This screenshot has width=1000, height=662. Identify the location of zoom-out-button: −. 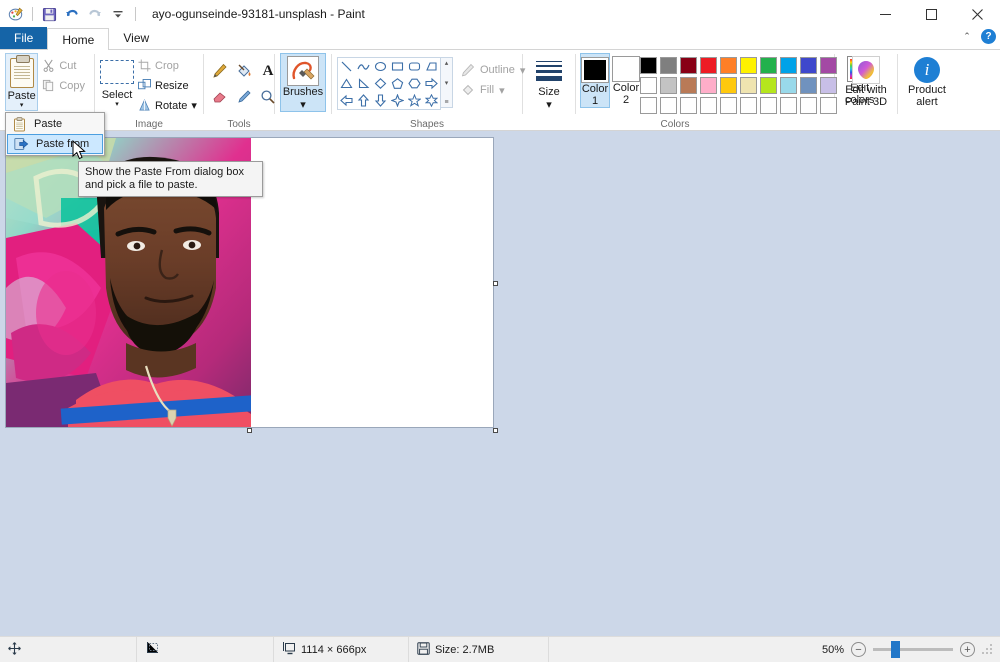
(858, 649).